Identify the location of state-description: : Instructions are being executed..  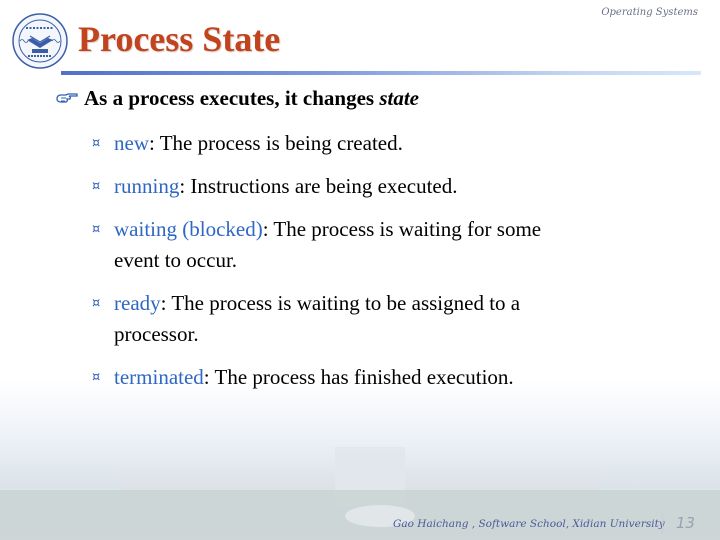
(318, 186).